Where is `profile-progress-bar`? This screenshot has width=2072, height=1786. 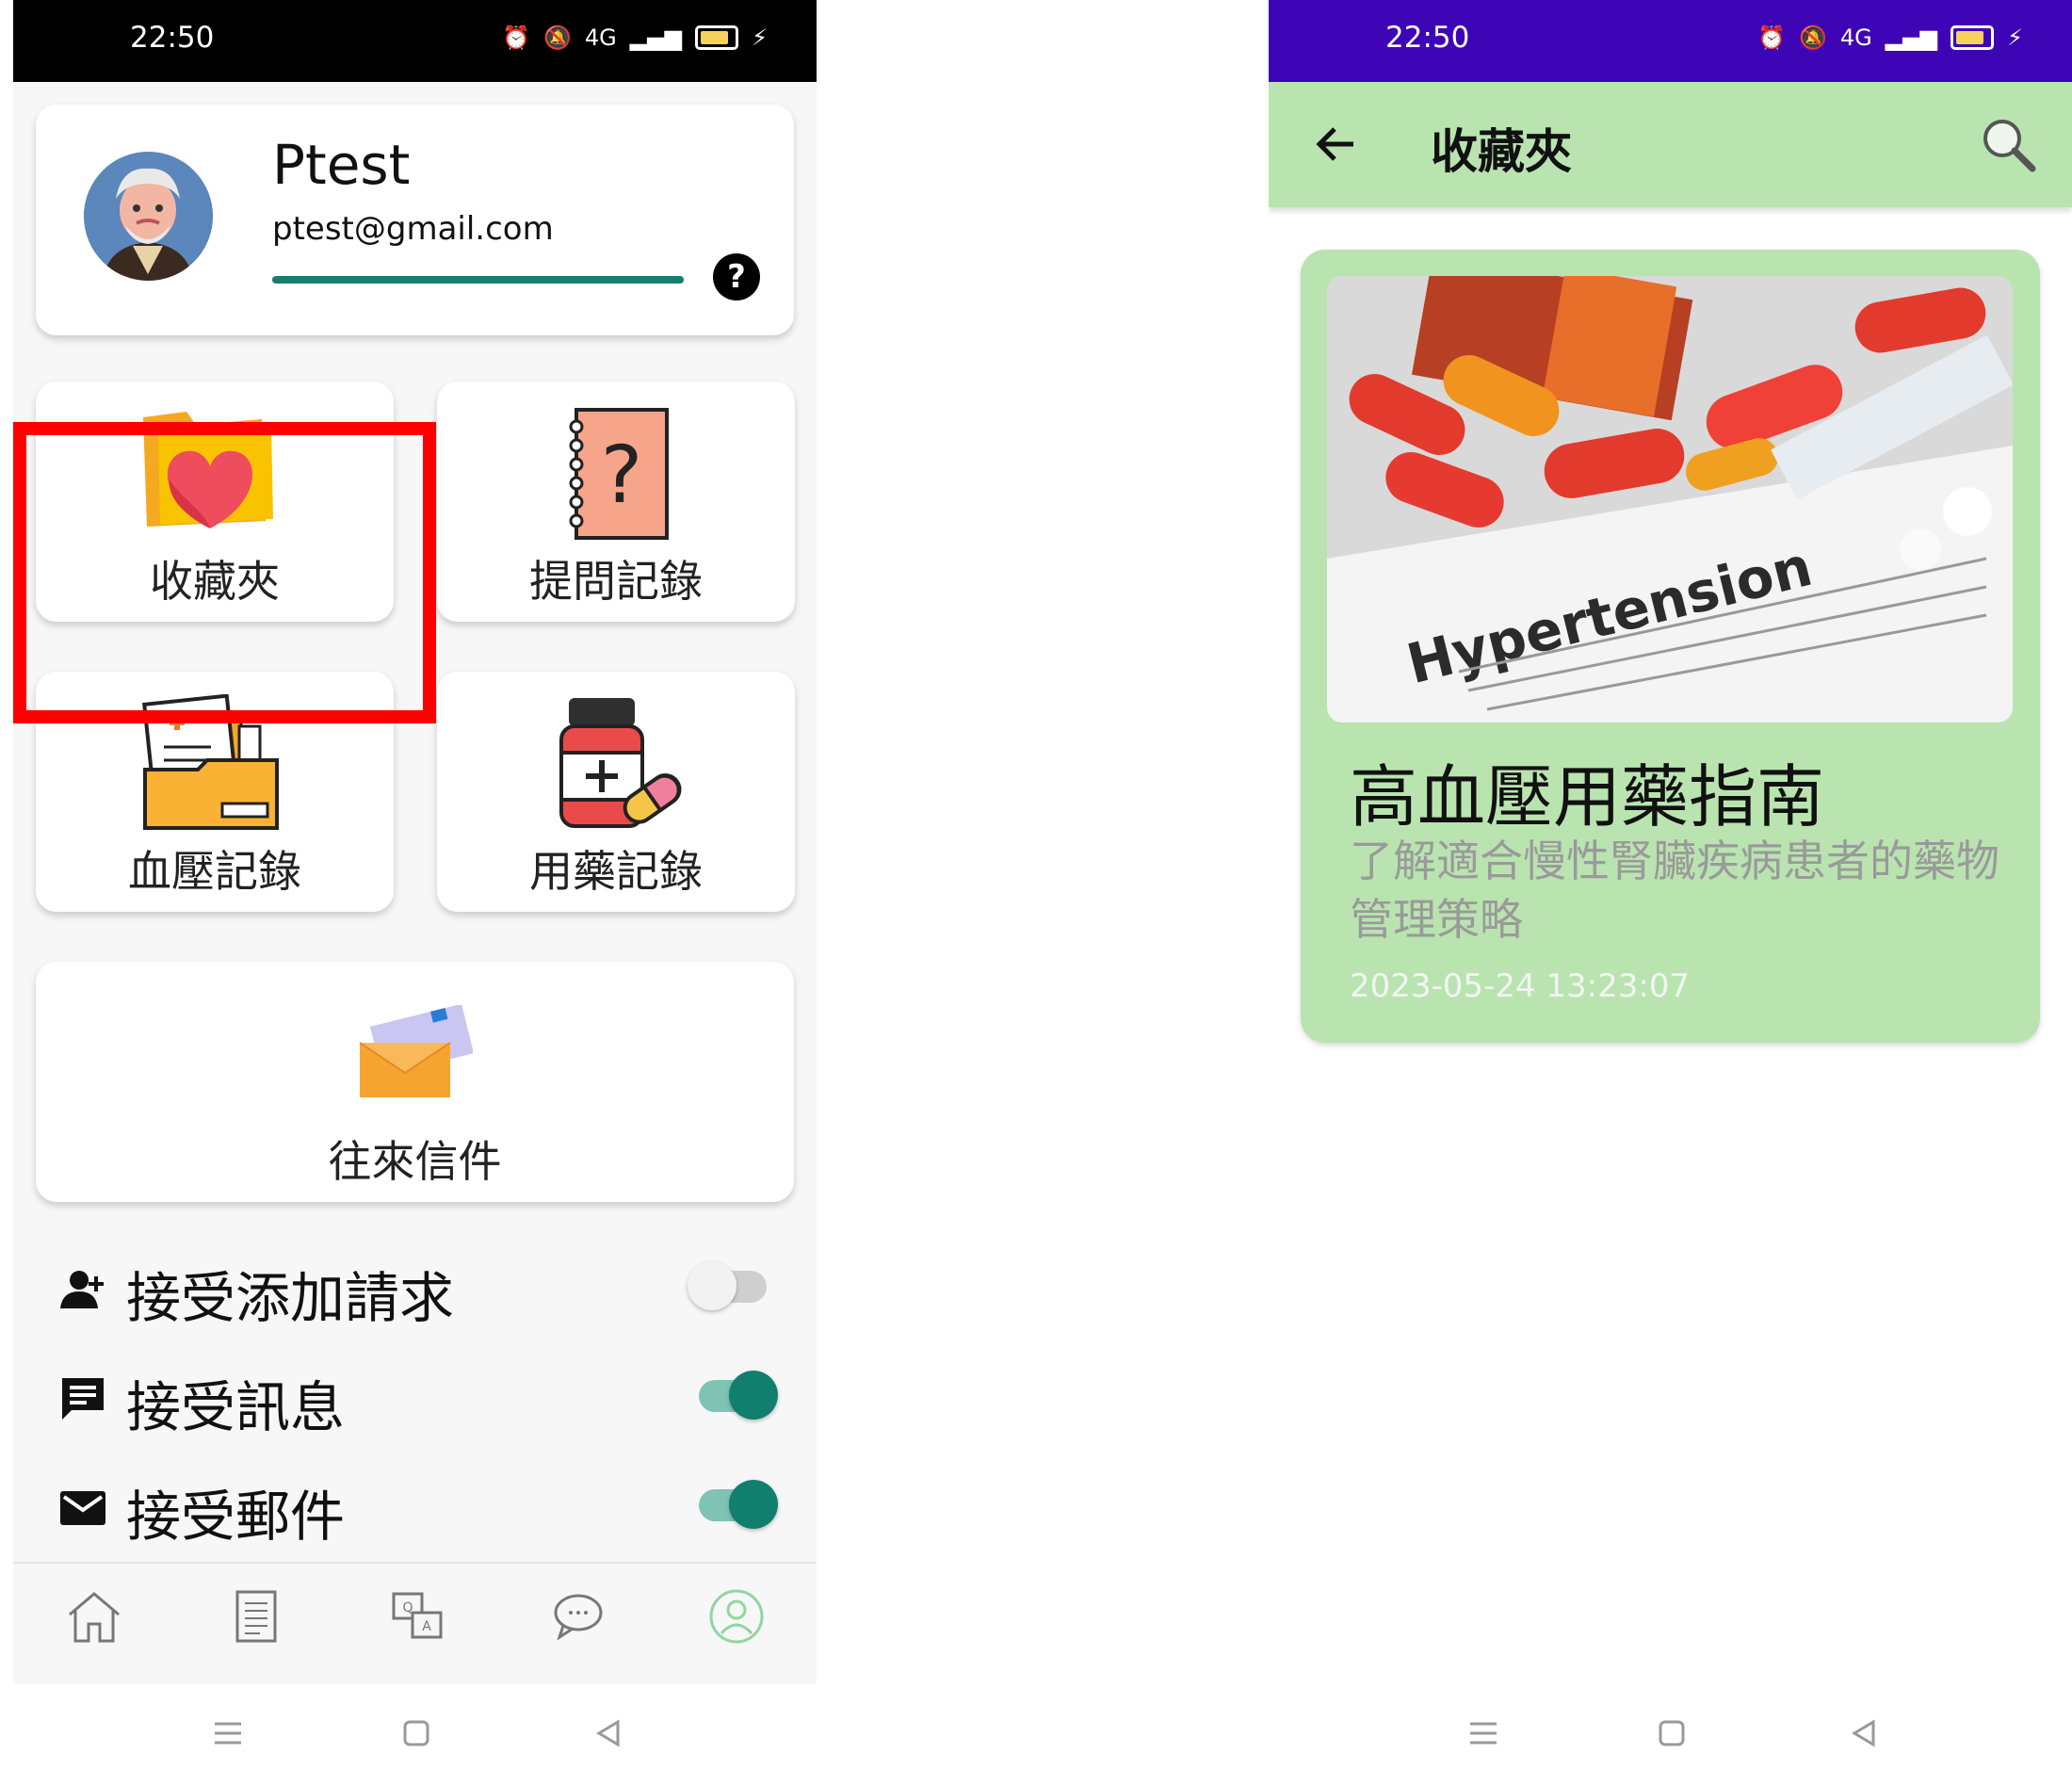
profile-progress-bar is located at coordinates (478, 280).